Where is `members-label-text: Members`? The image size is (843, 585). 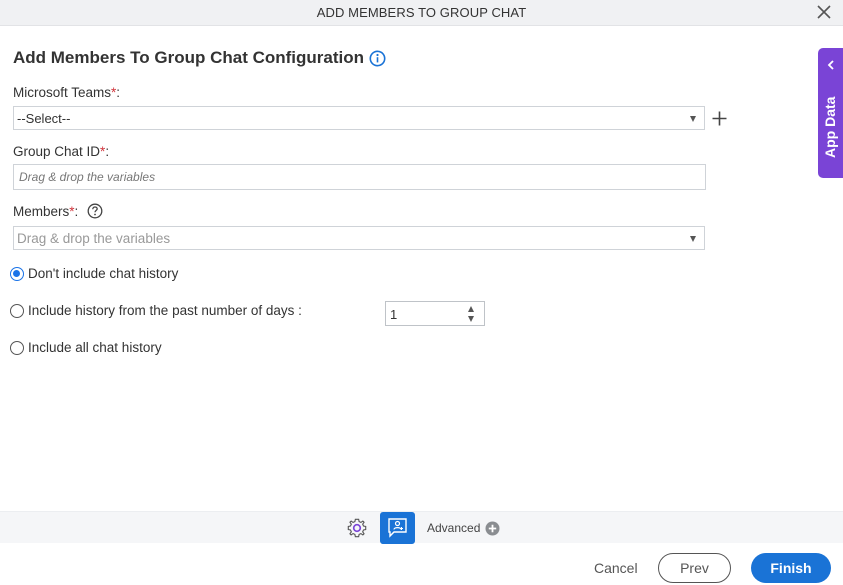
members-label-text: Members is located at coordinates (41, 211).